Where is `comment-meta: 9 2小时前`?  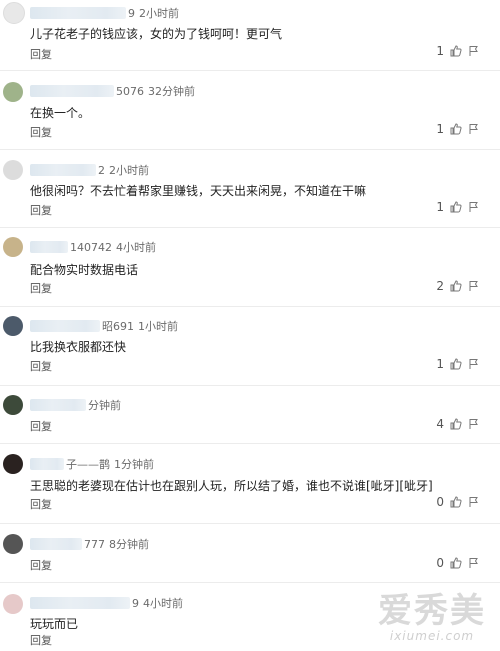 comment-meta: 9 2小时前 is located at coordinates (104, 13).